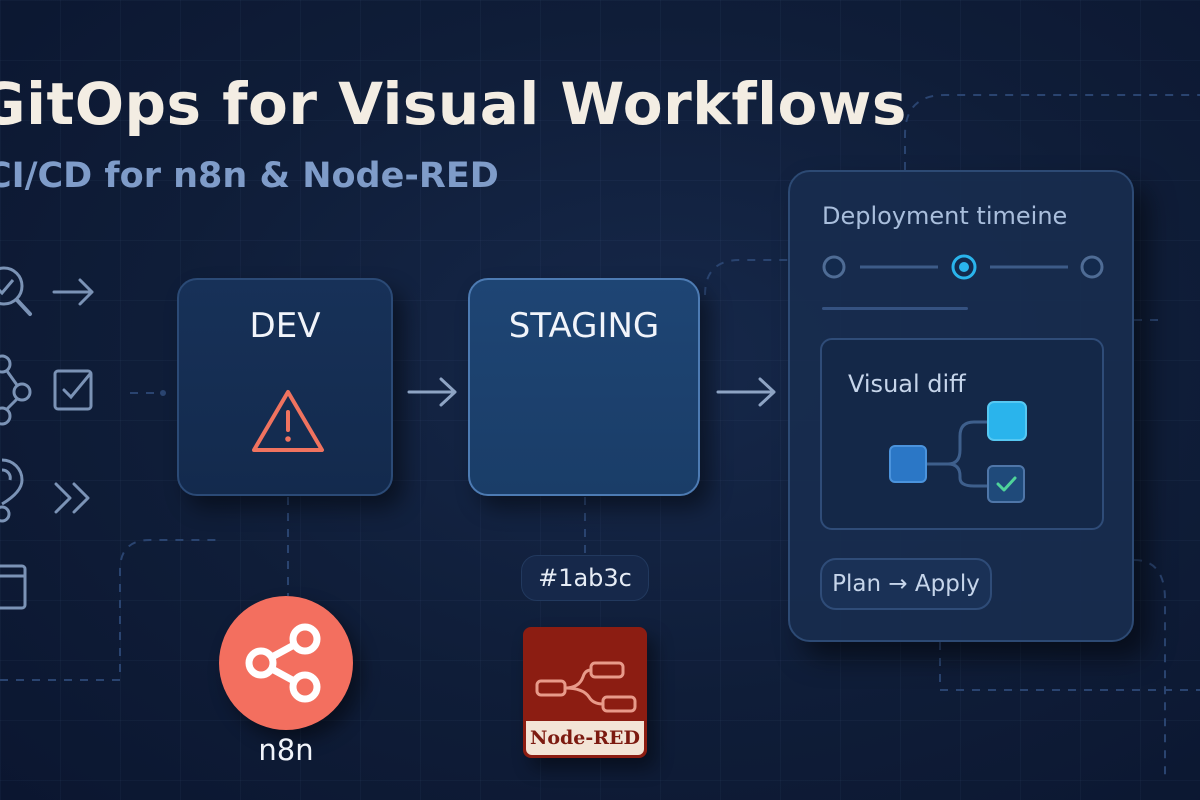 Image resolution: width=1200 pixels, height=800 pixels. I want to click on location-node-icon, so click(12, 490).